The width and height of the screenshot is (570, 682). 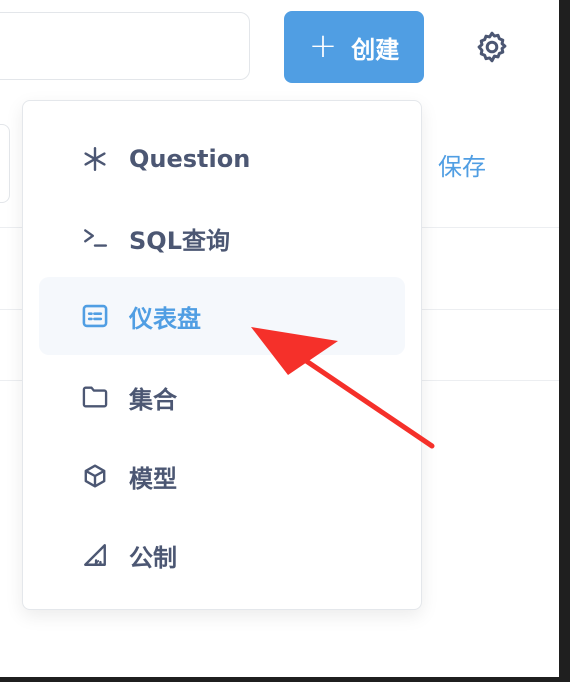 I want to click on search-input, so click(x=125, y=46).